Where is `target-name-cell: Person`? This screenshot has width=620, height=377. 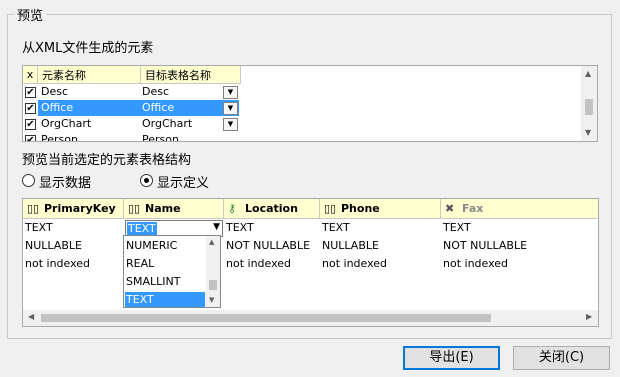 target-name-cell: Person is located at coordinates (182, 136).